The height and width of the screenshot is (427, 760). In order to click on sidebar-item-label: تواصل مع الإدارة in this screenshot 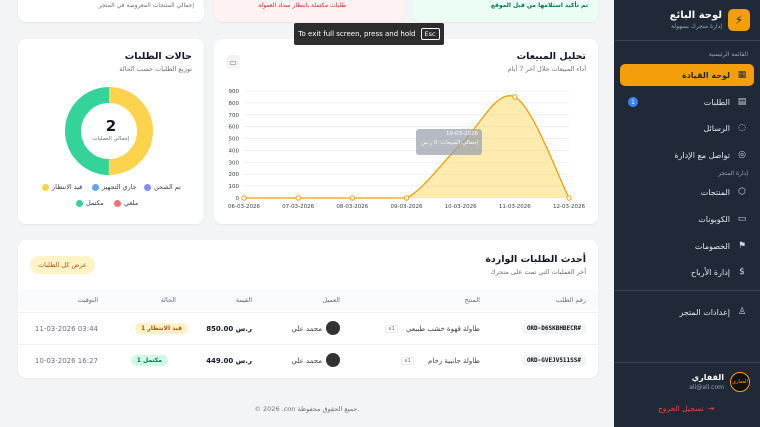, I will do `click(702, 155)`.